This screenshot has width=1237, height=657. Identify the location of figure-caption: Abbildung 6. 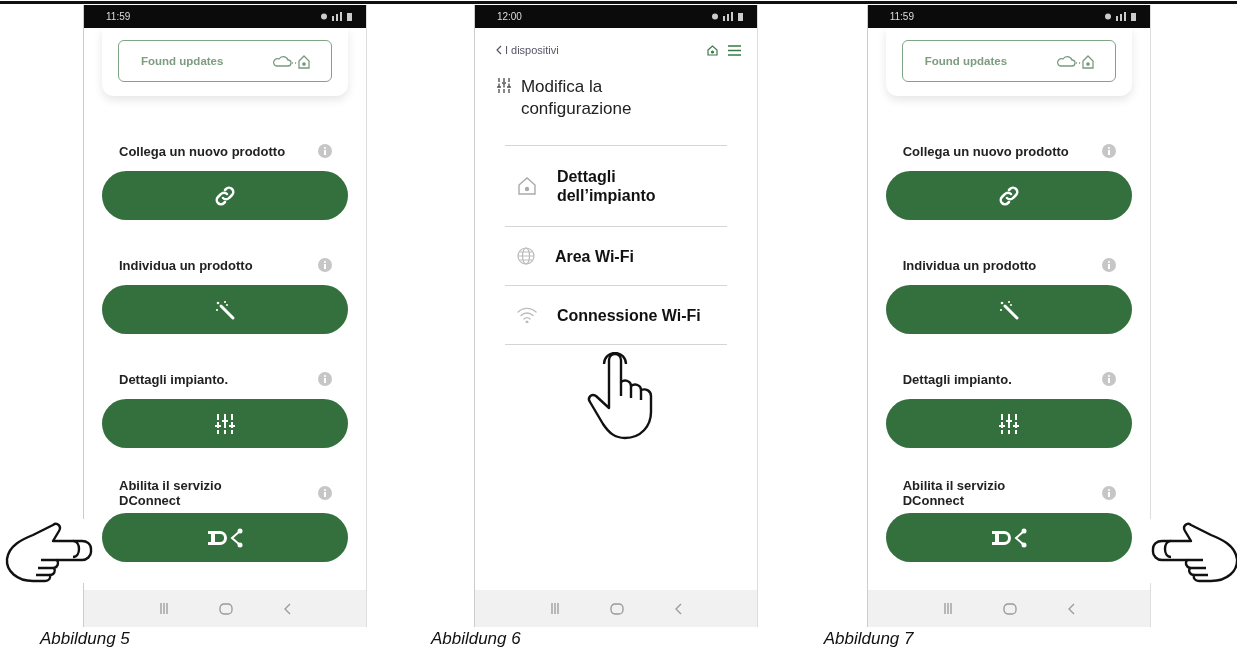
(475, 639).